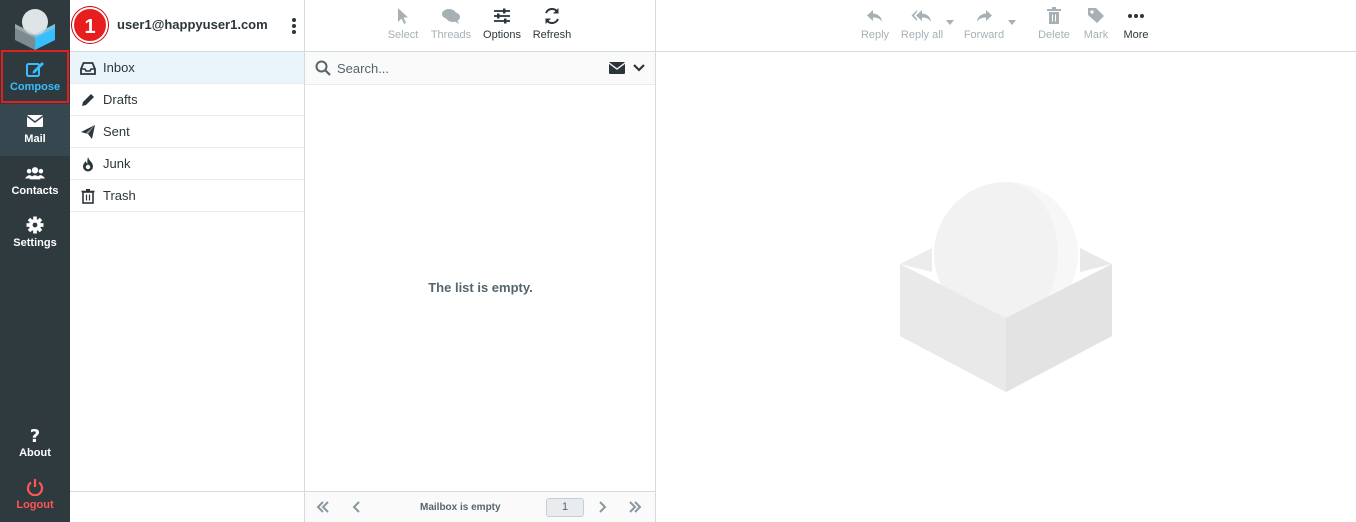 Image resolution: width=1356 pixels, height=522 pixels. Describe the element at coordinates (35, 130) in the screenshot. I see `mail-button: Mail` at that location.